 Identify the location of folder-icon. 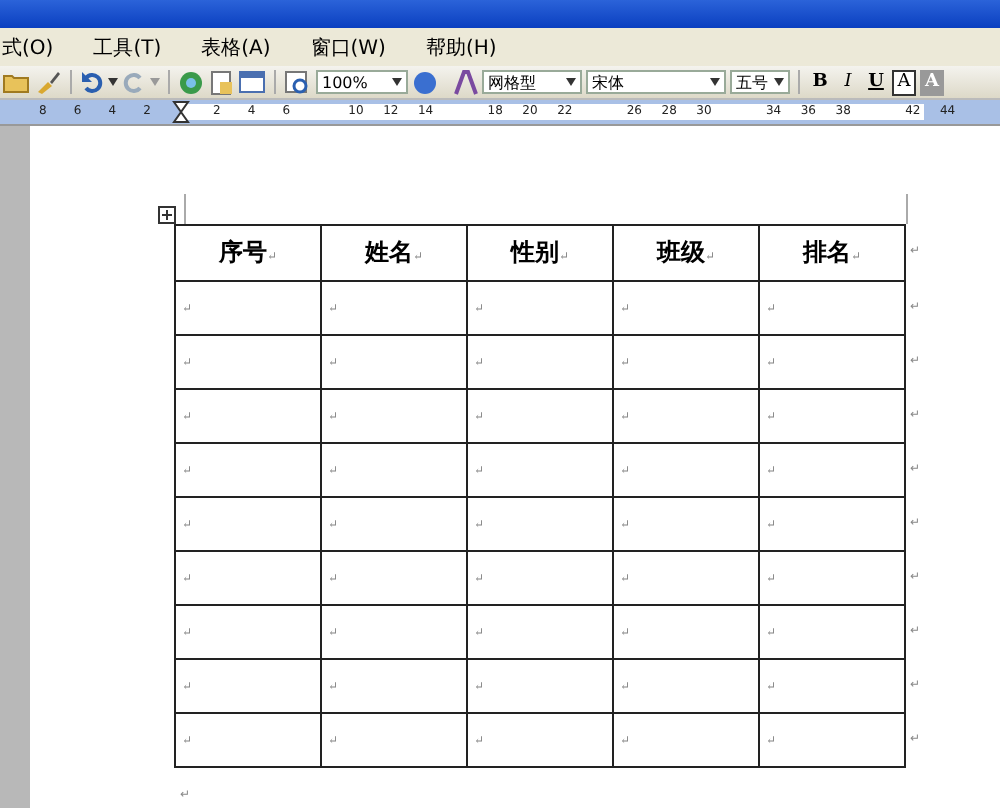
(16, 82).